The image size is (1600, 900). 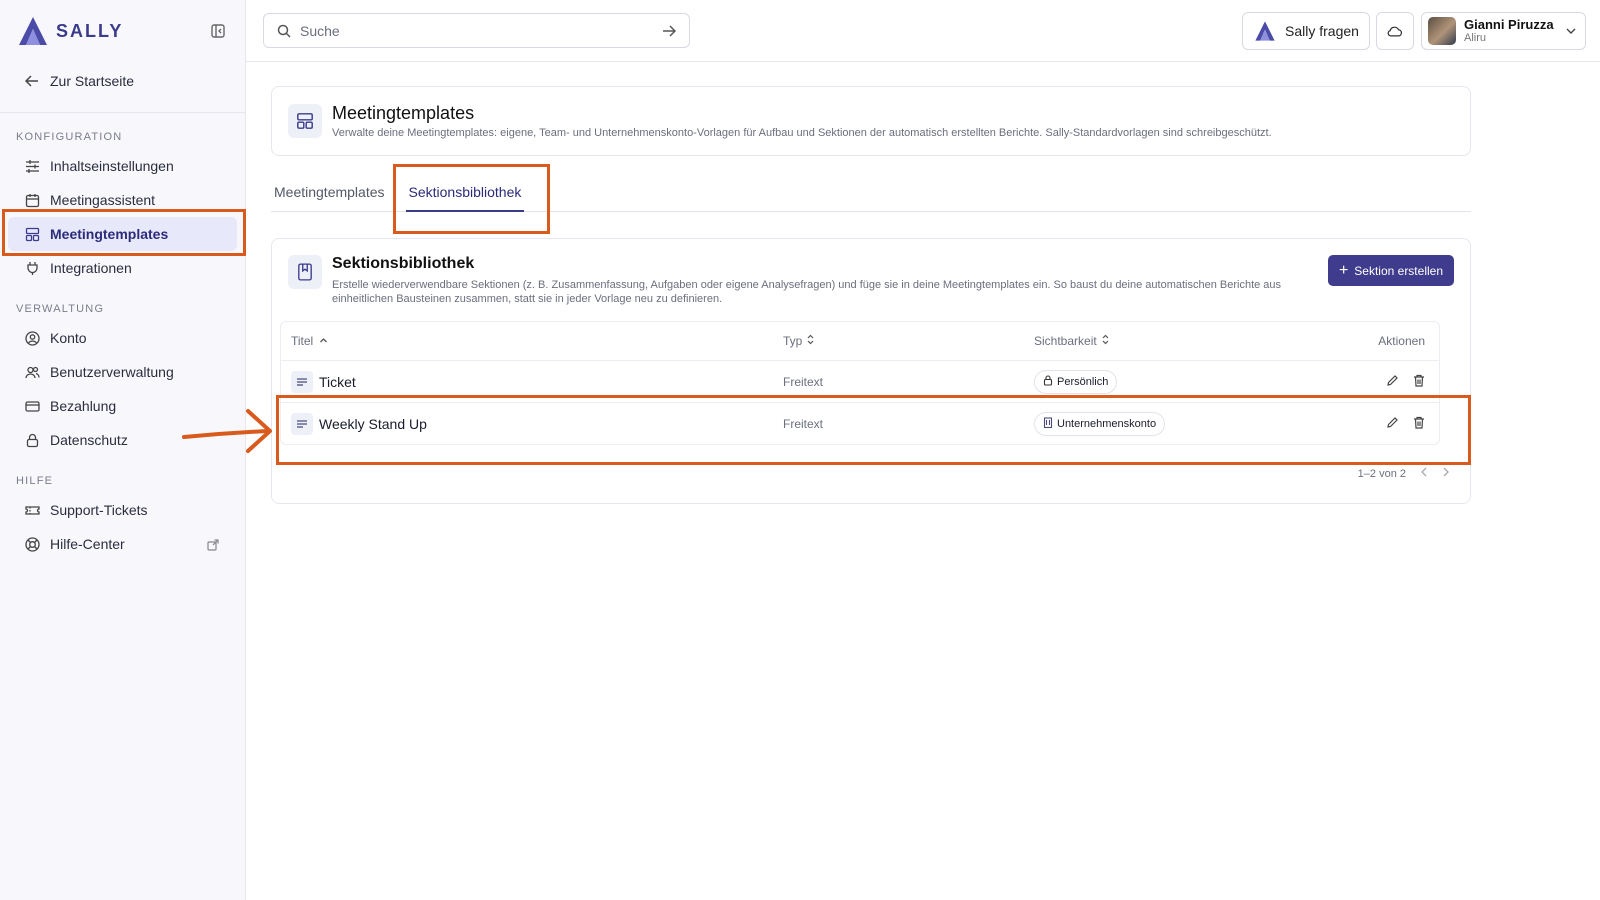 I want to click on sidebar-collapse-icon, so click(x=218, y=31).